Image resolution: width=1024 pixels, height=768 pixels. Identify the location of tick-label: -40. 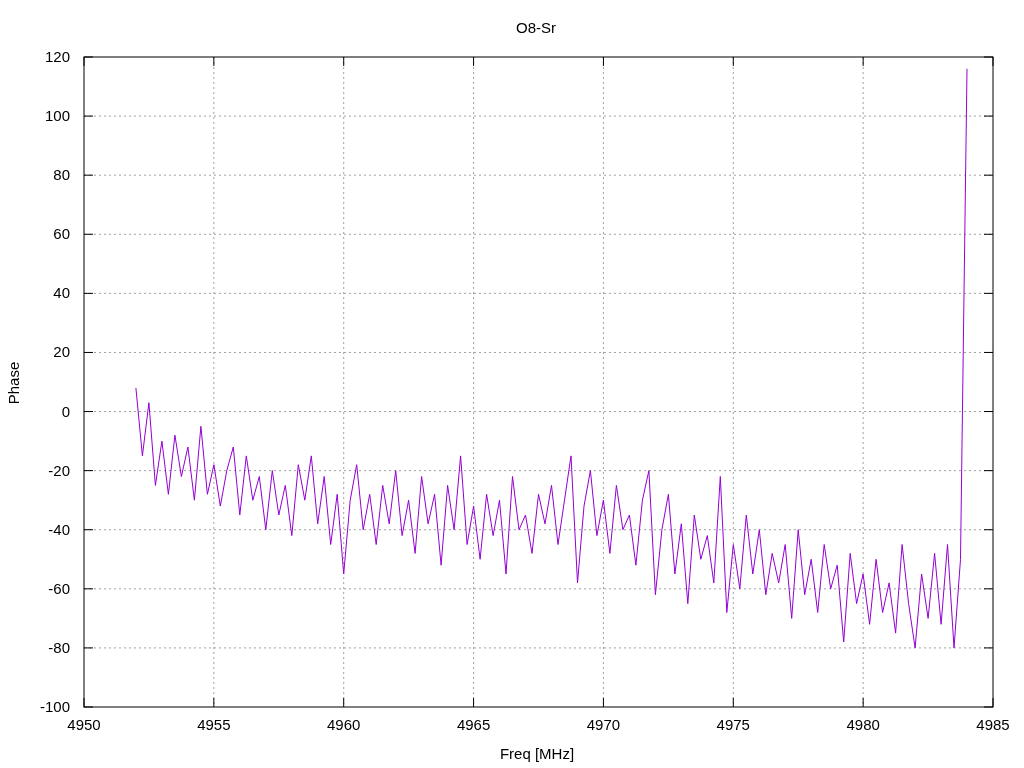
(59, 529).